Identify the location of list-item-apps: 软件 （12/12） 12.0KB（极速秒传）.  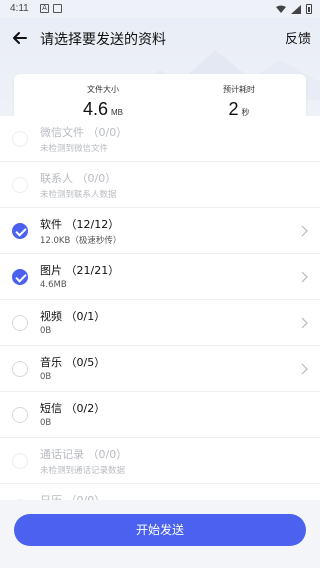
(160, 231).